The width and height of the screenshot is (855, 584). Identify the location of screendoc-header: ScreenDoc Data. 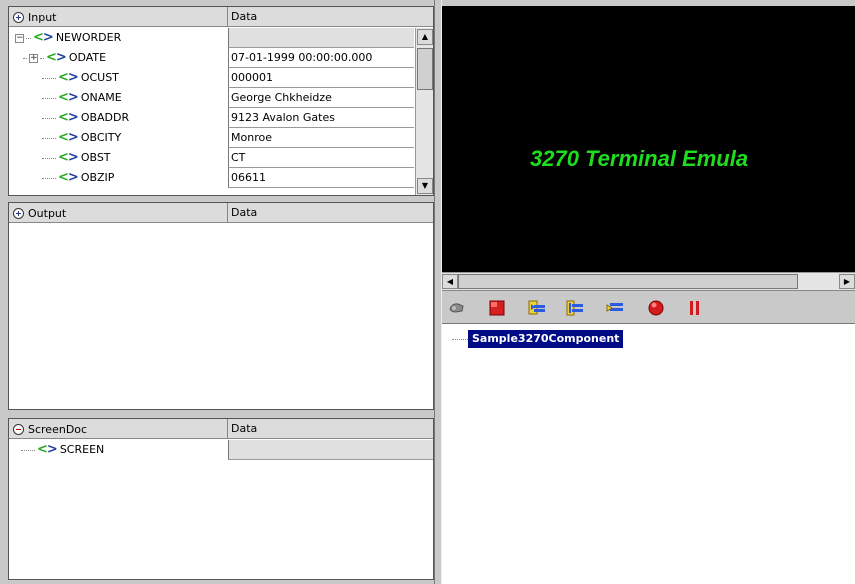
(221, 429).